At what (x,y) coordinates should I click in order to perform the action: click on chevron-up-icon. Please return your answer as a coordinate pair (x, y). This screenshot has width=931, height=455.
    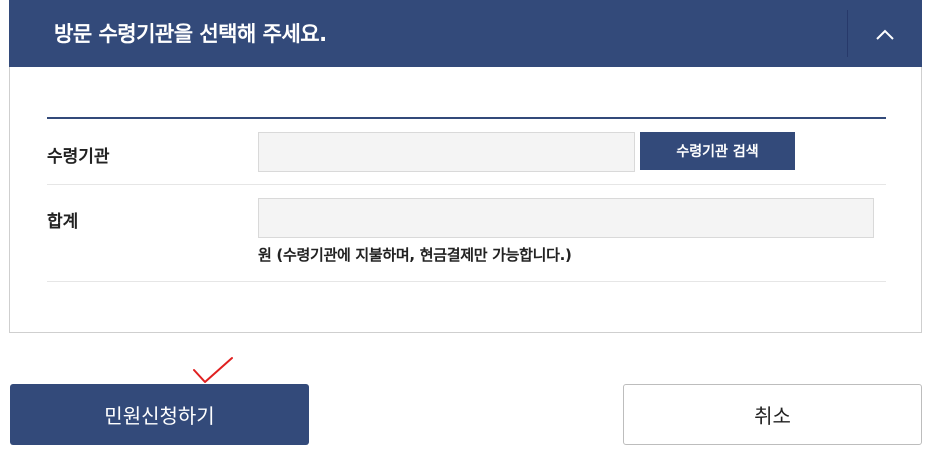
    Looking at the image, I should click on (885, 34).